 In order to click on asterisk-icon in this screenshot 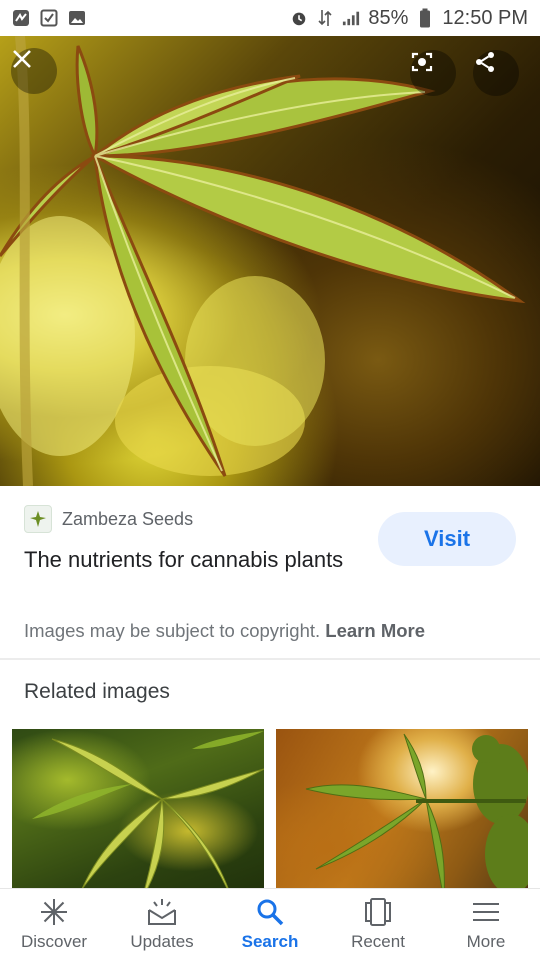, I will do `click(54, 912)`.